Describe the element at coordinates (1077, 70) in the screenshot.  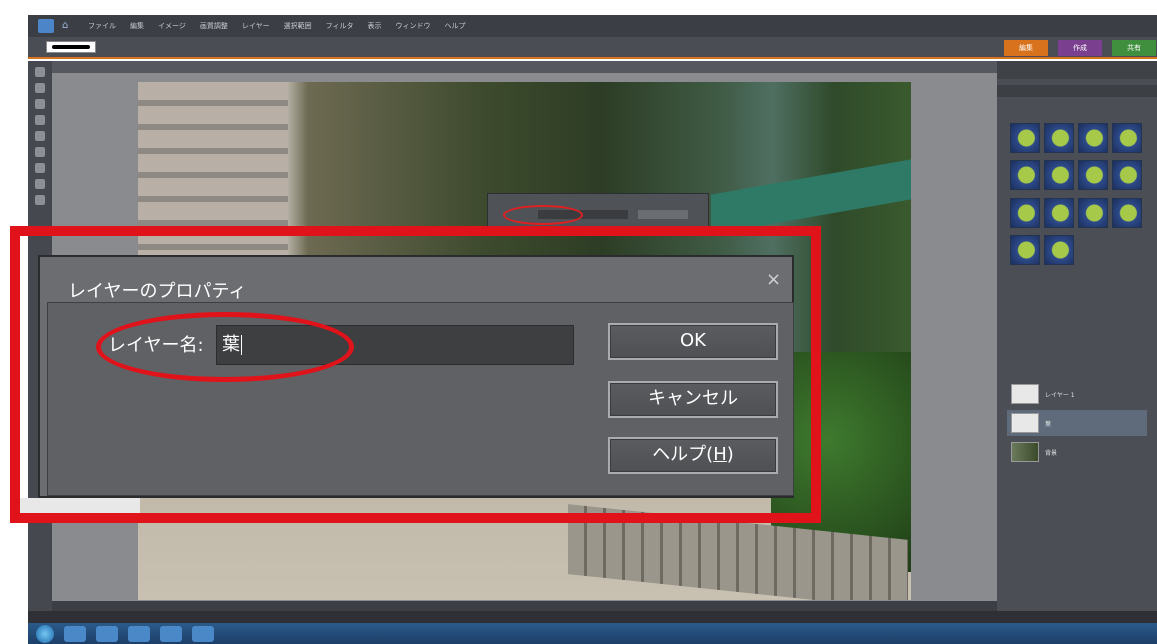
I see `panel-tabs` at that location.